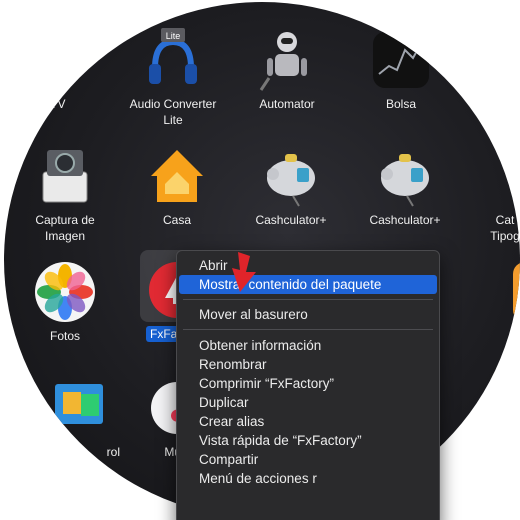 This screenshot has width=520, height=520. Describe the element at coordinates (65, 228) in the screenshot. I see `app-label: Captura de Imagen` at that location.